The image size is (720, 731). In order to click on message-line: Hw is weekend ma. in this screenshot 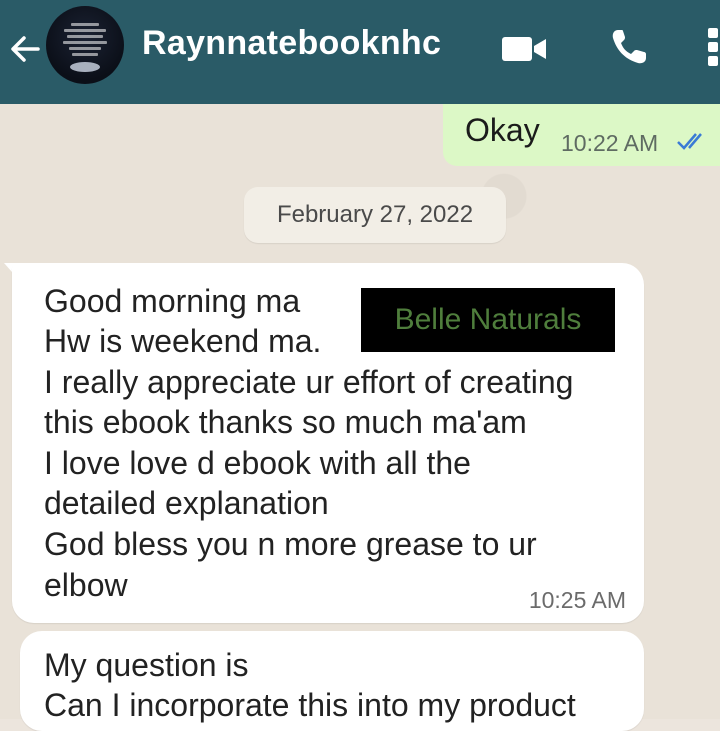, I will do `click(183, 341)`.